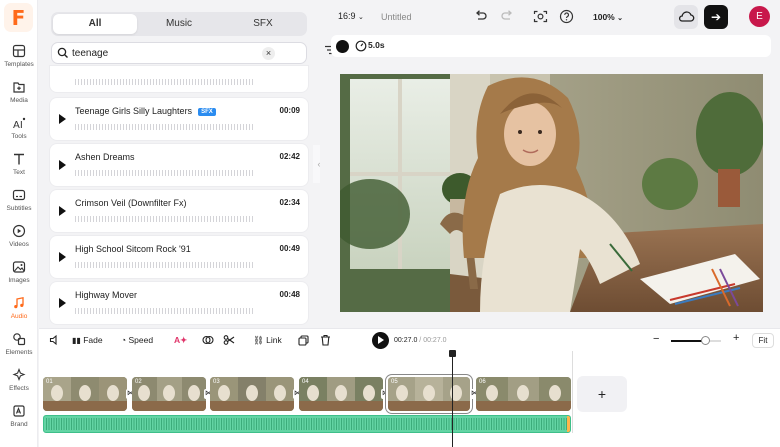  I want to click on rail-item-videos: Videos, so click(19, 236).